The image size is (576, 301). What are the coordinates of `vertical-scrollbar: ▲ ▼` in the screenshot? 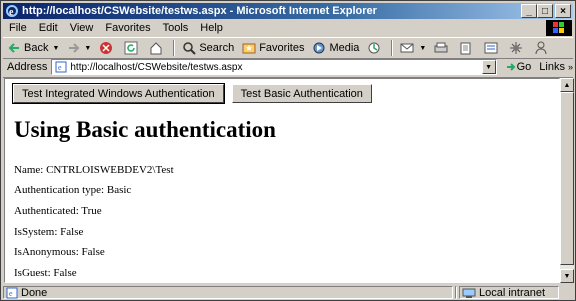 It's located at (567, 180).